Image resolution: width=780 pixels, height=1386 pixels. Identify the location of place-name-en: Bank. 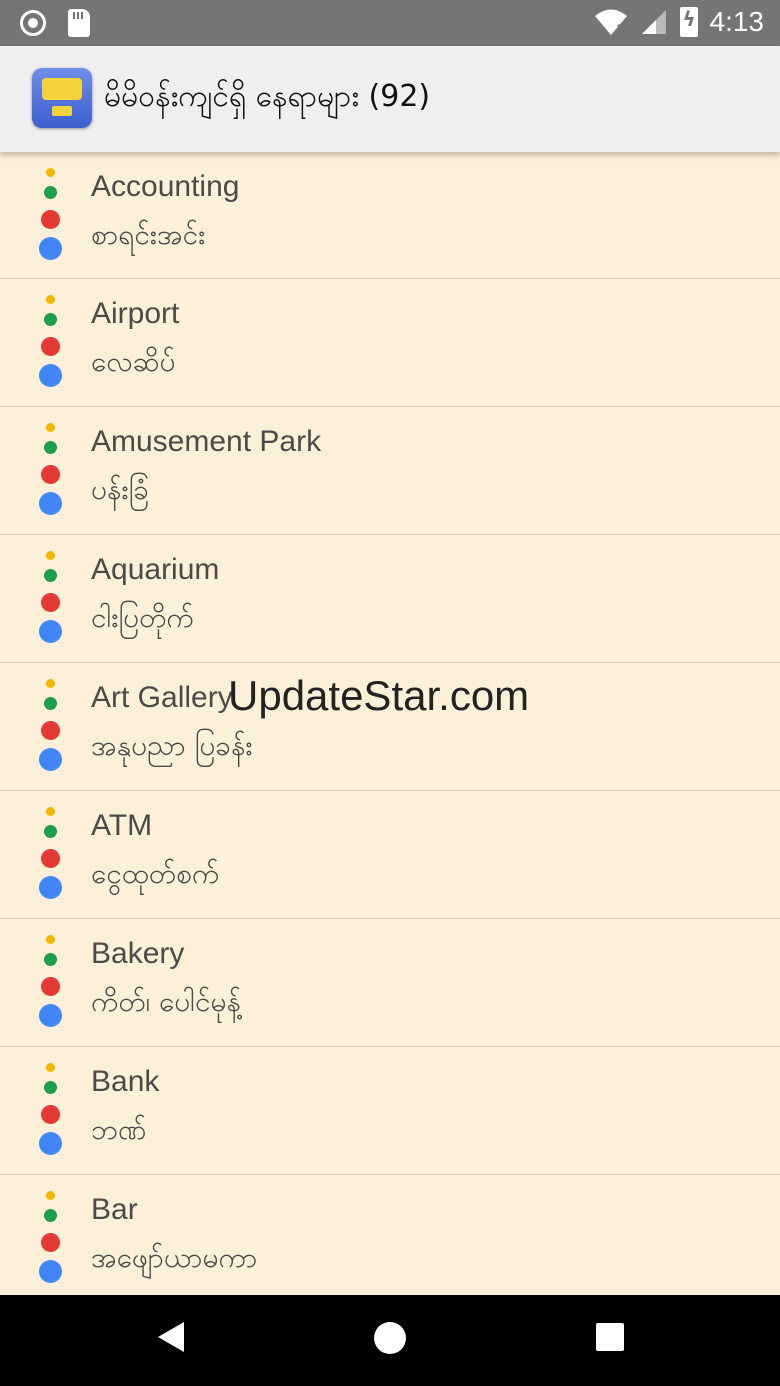
(125, 1081).